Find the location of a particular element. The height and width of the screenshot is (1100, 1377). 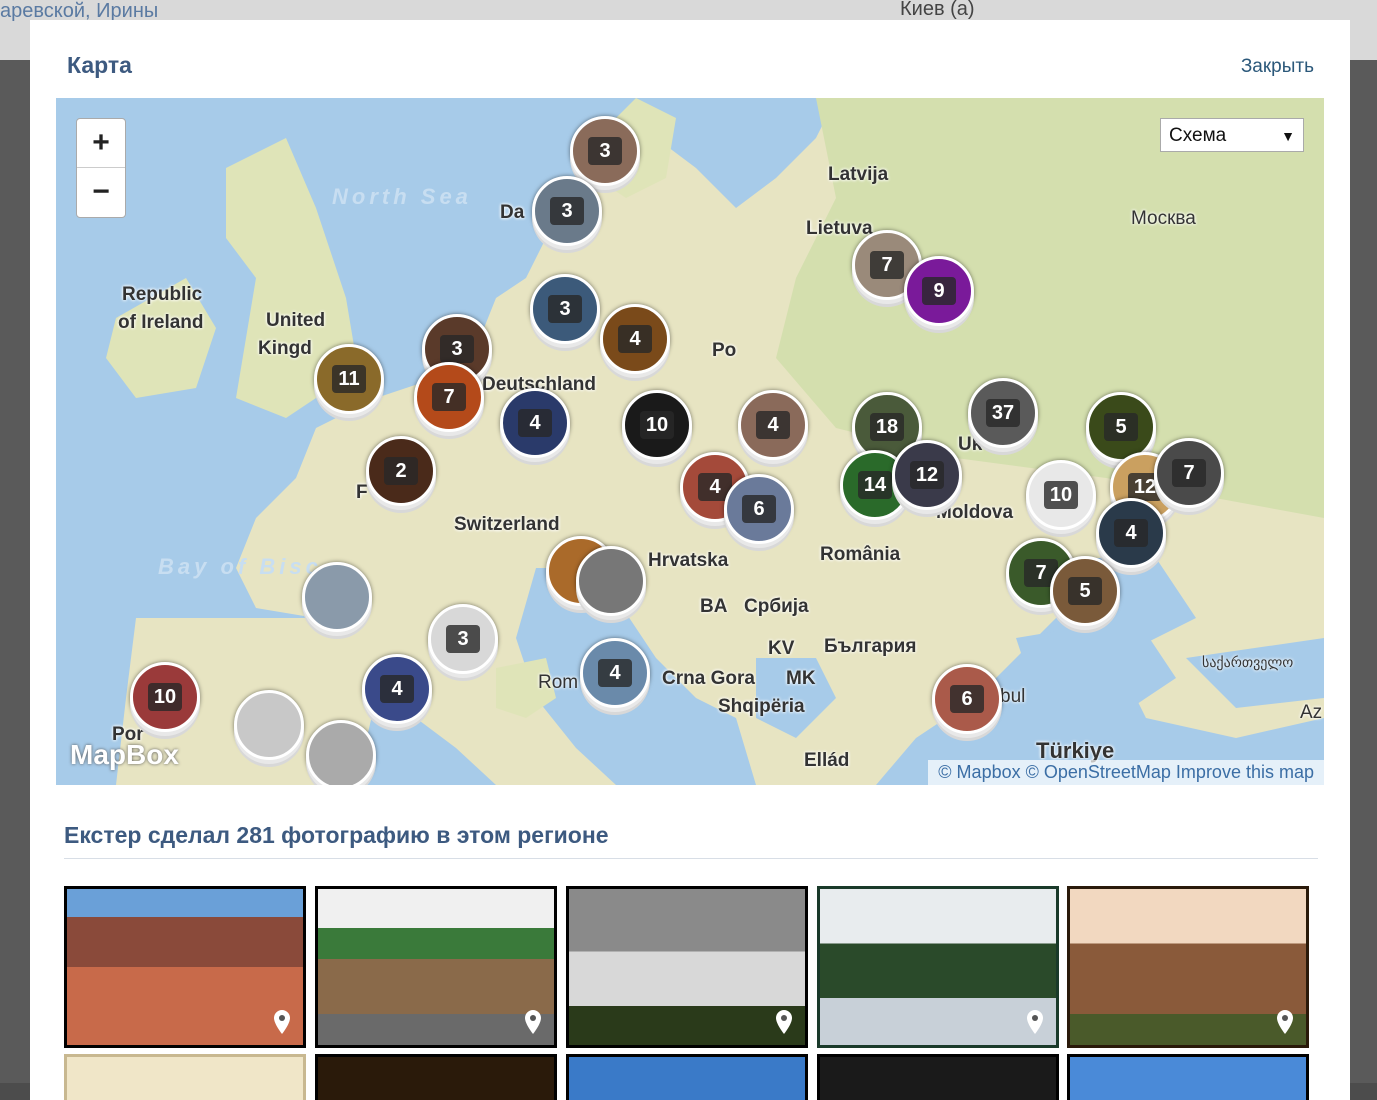

cluster-count: 12 is located at coordinates (927, 475).